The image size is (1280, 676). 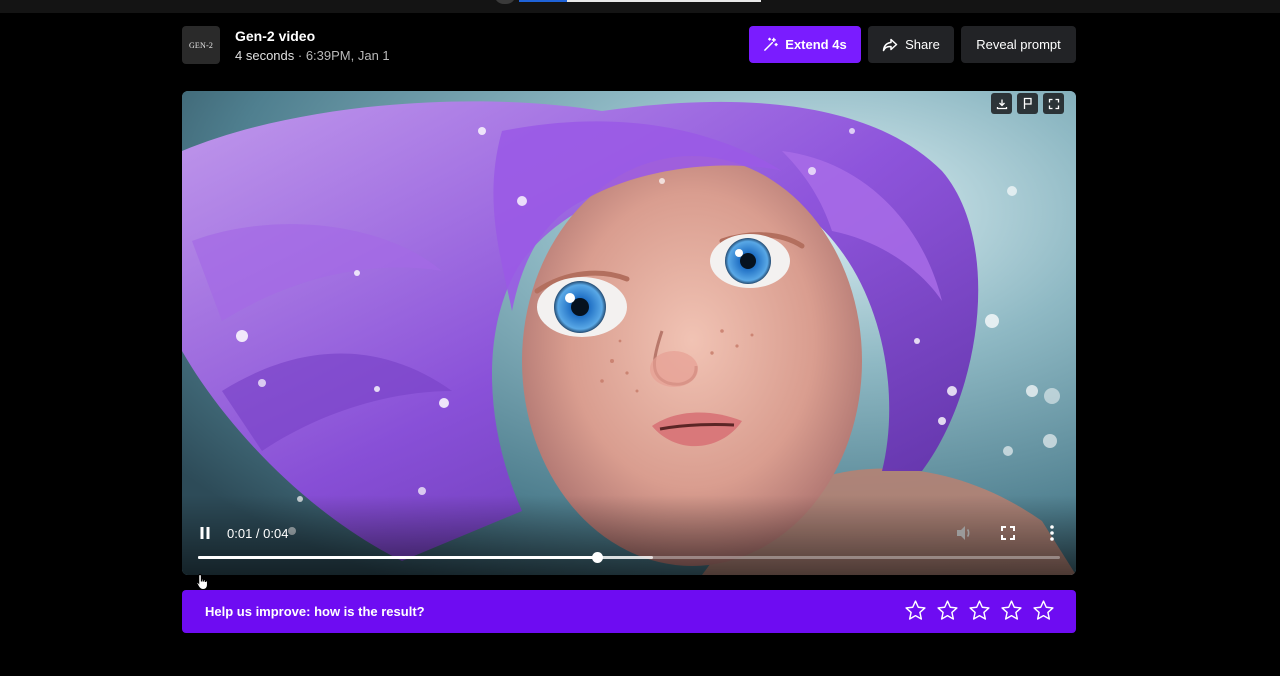 What do you see at coordinates (240, 533) in the screenshot?
I see `current-time: 0:01` at bounding box center [240, 533].